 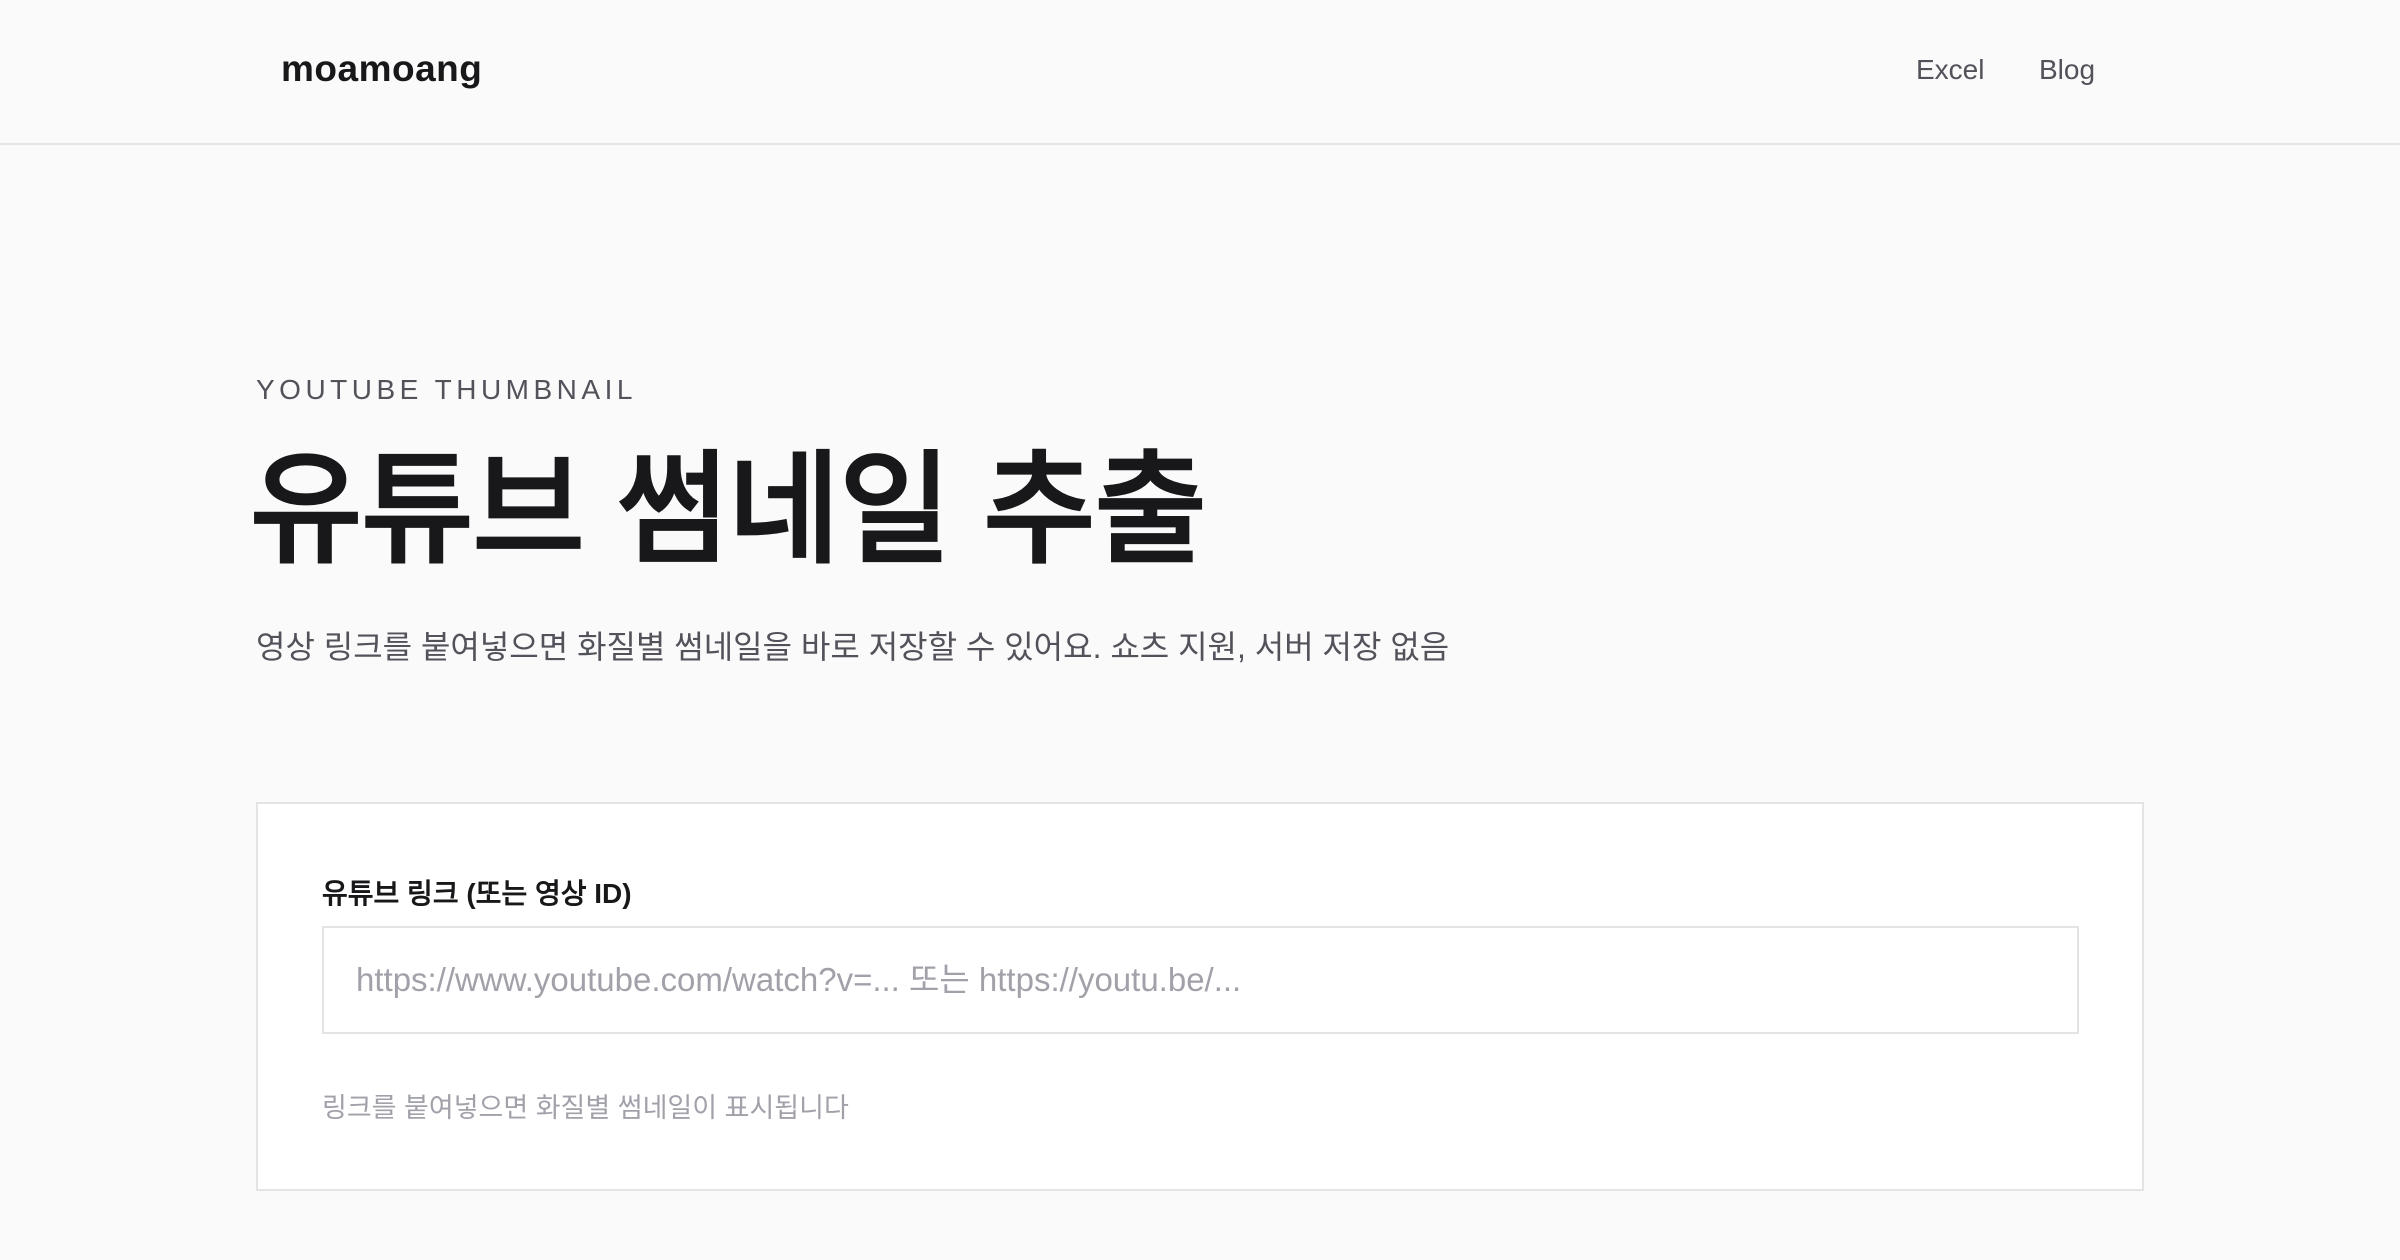 I want to click on youtube-url-input, so click(x=1200, y=980).